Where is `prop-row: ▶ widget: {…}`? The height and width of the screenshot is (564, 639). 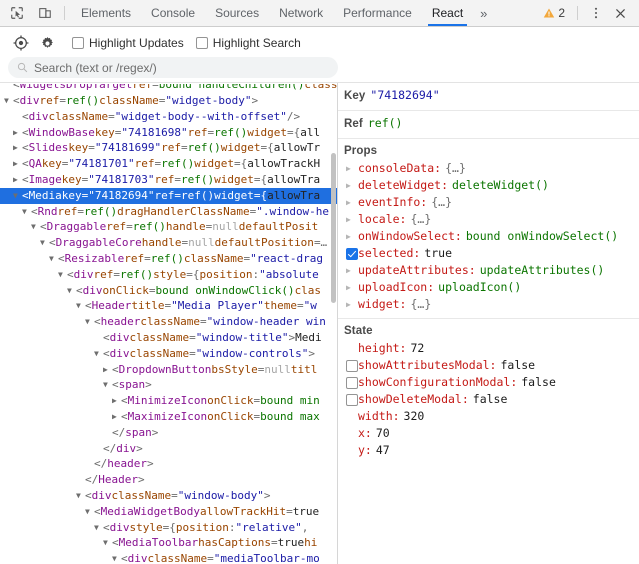 prop-row: ▶ widget: {…} is located at coordinates (488, 304).